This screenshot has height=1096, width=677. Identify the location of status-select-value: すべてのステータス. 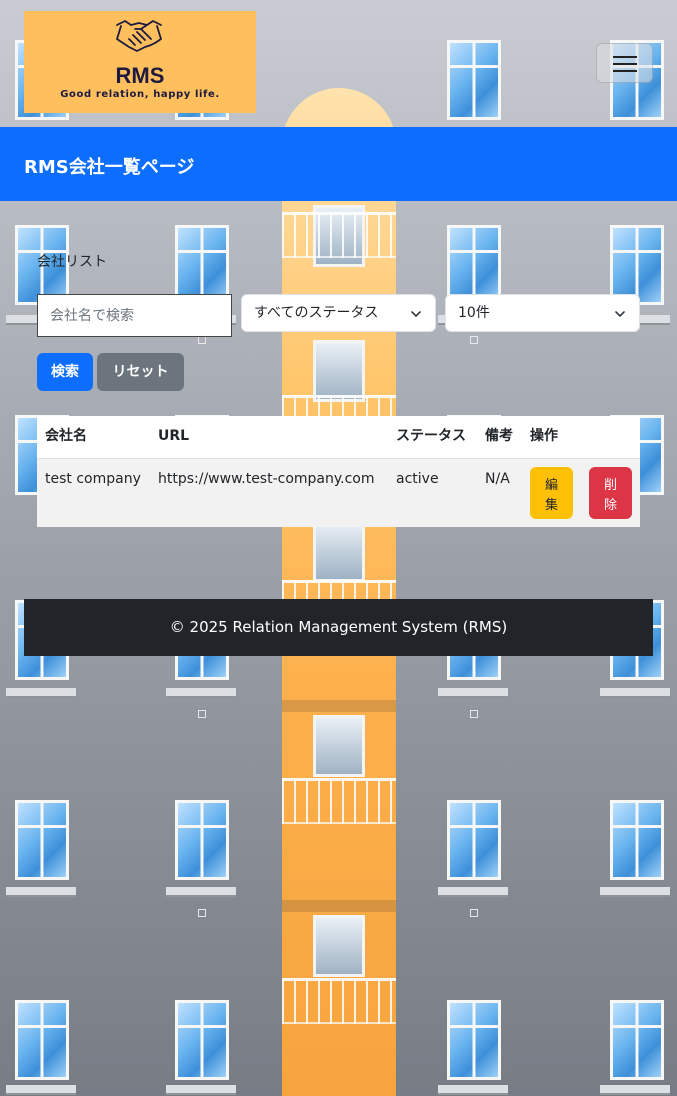
(316, 313).